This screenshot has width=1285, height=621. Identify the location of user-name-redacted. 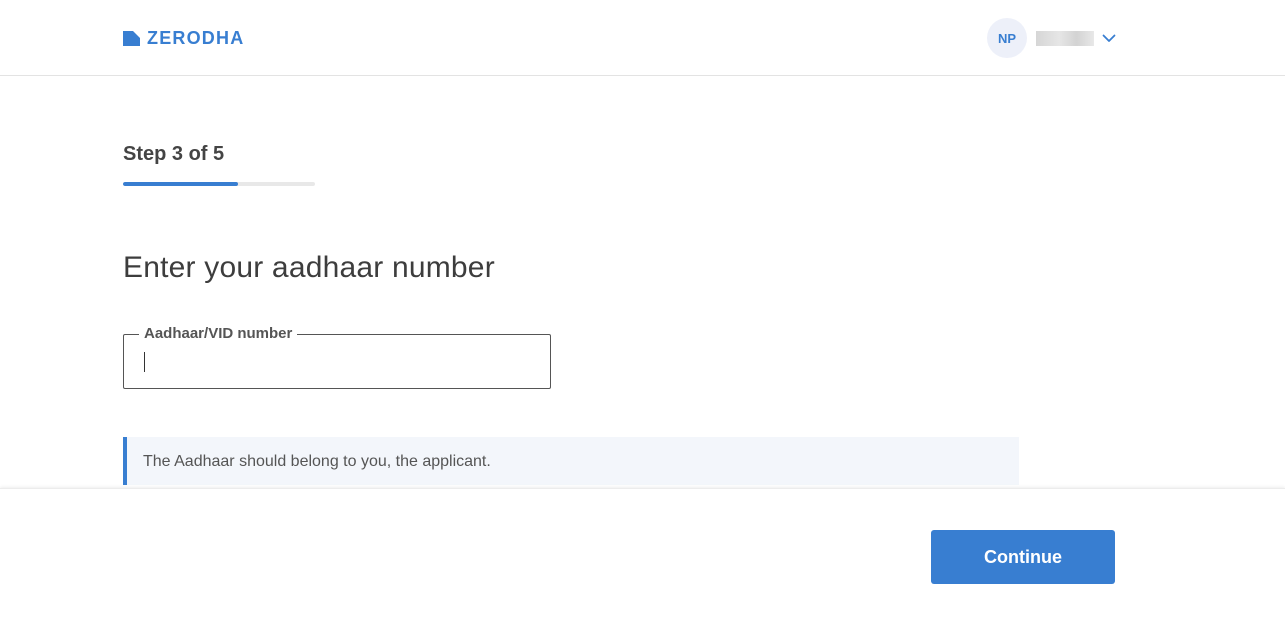
(1065, 38).